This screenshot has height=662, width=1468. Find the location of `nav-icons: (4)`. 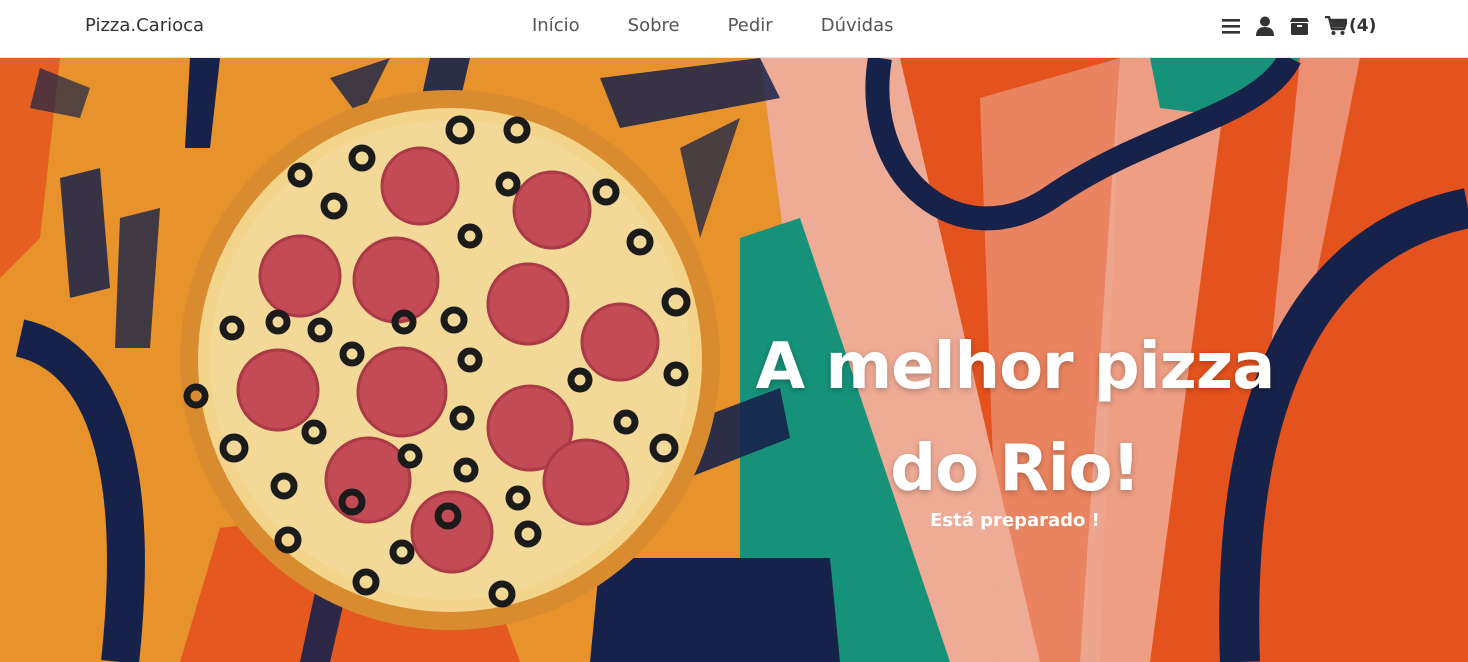

nav-icons: (4) is located at coordinates (1299, 26).